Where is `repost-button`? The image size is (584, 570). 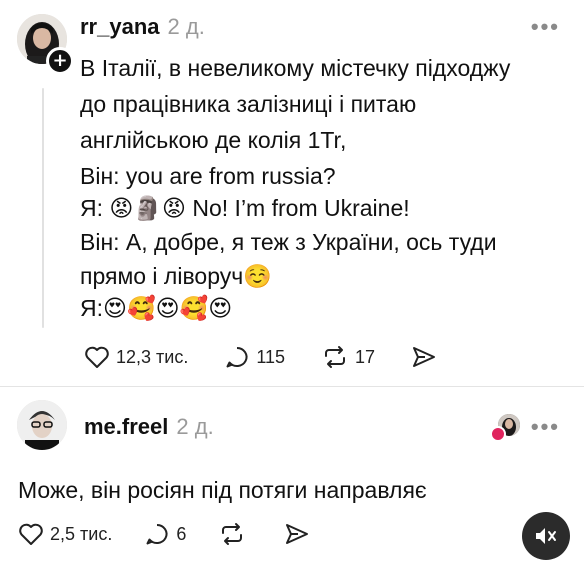
repost-button is located at coordinates (235, 534).